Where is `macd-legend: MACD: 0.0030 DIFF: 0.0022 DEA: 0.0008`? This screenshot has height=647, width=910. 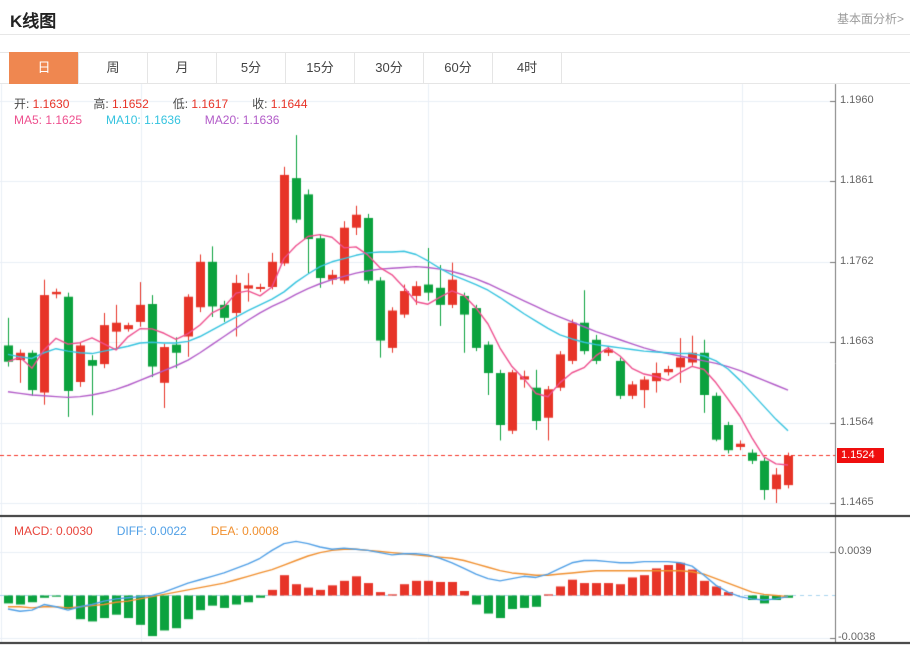
macd-legend: MACD: 0.0030 DIFF: 0.0022 DEA: 0.0008 is located at coordinates (158, 531).